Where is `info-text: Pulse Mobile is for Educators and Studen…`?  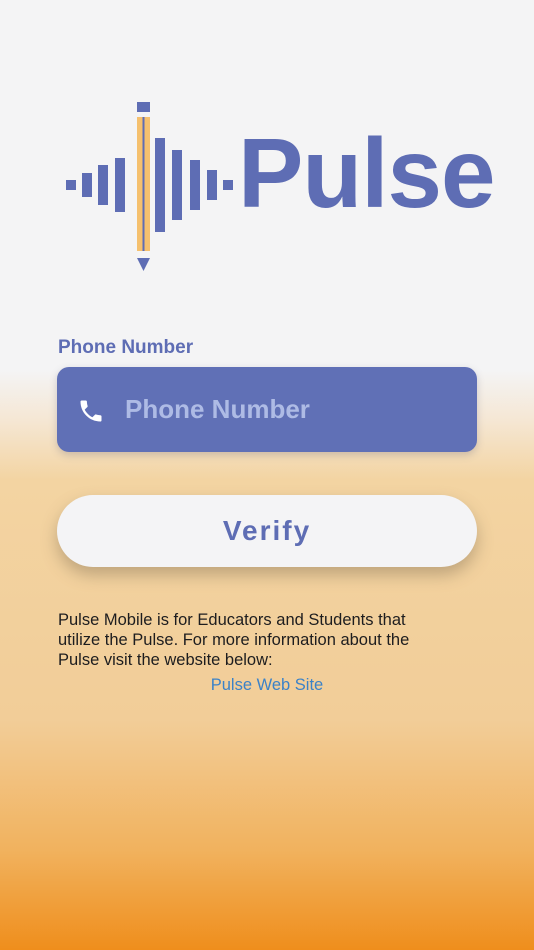
info-text: Pulse Mobile is for Educators and Studen… is located at coordinates (234, 640).